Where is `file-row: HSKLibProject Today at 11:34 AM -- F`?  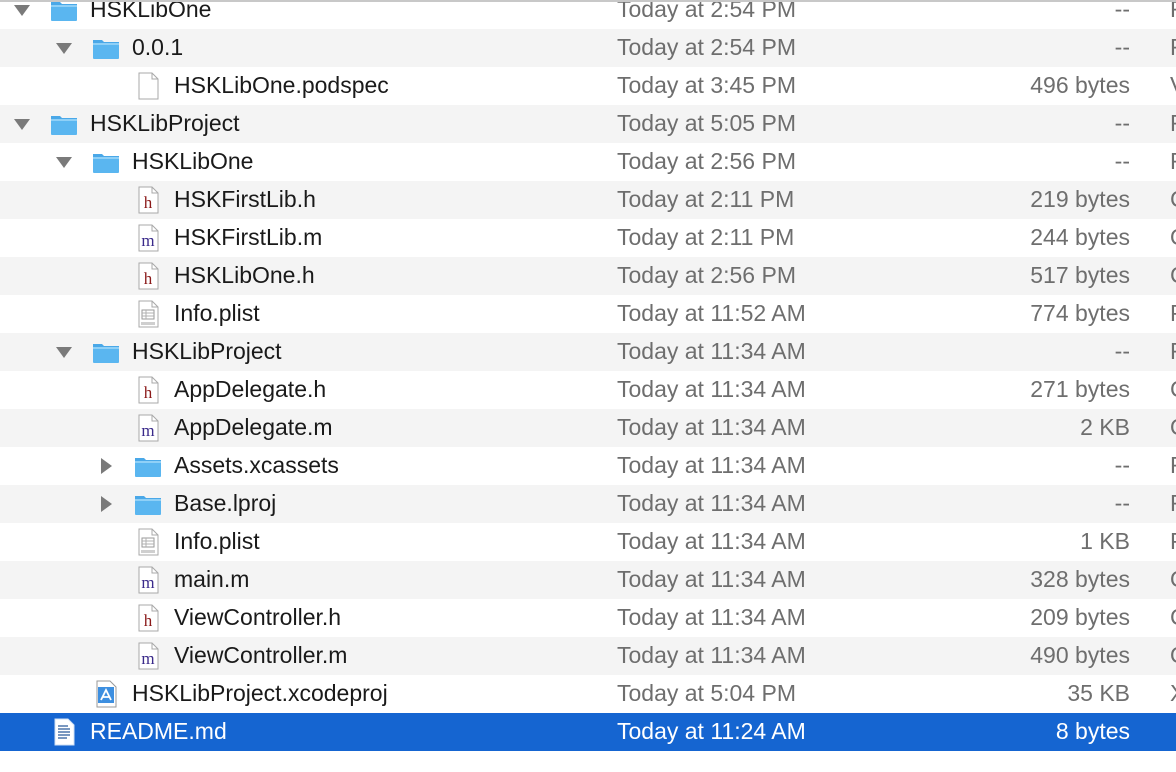
file-row: HSKLibProject Today at 11:34 AM -- F is located at coordinates (588, 352).